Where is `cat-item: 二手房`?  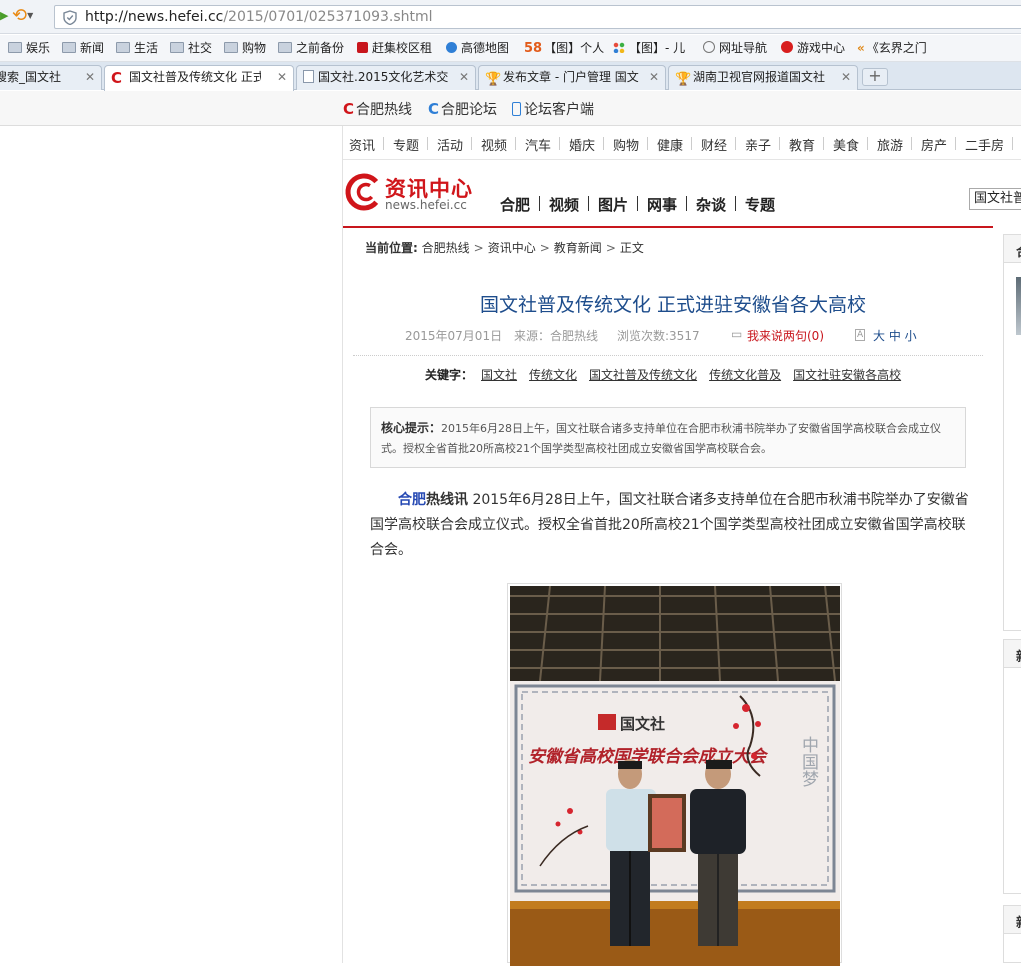 cat-item: 二手房 is located at coordinates (984, 144).